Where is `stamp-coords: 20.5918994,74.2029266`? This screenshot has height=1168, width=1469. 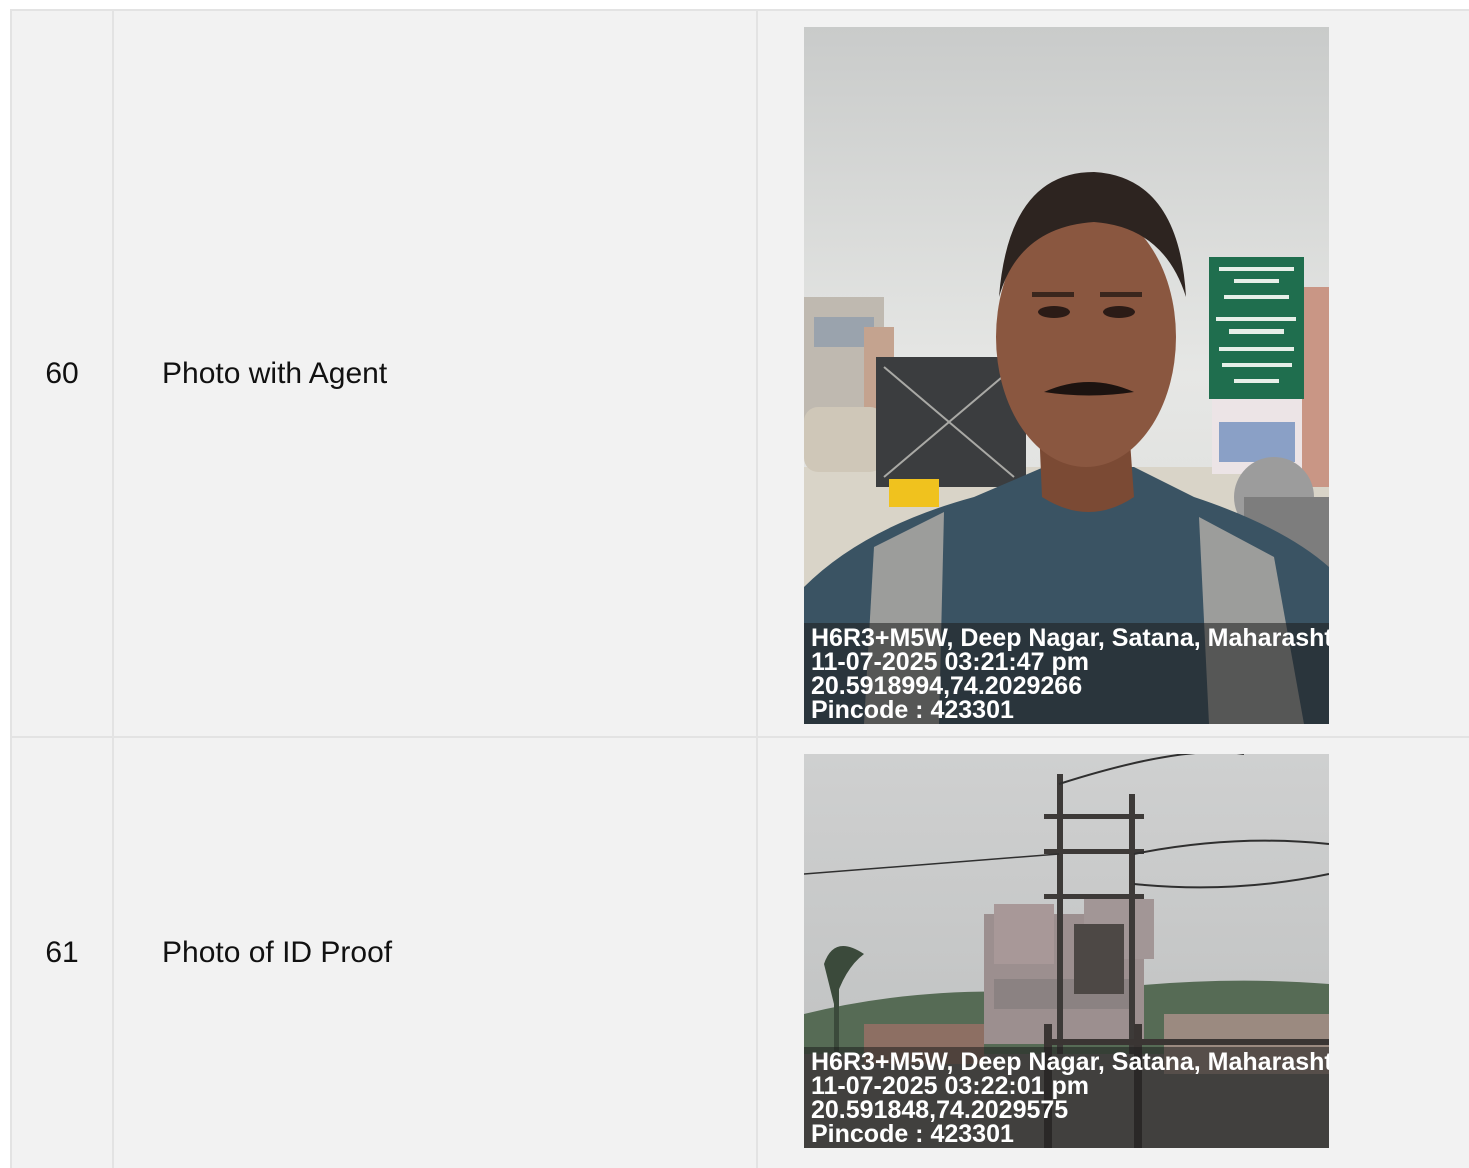
stamp-coords: 20.5918994,74.2029266 is located at coordinates (947, 686).